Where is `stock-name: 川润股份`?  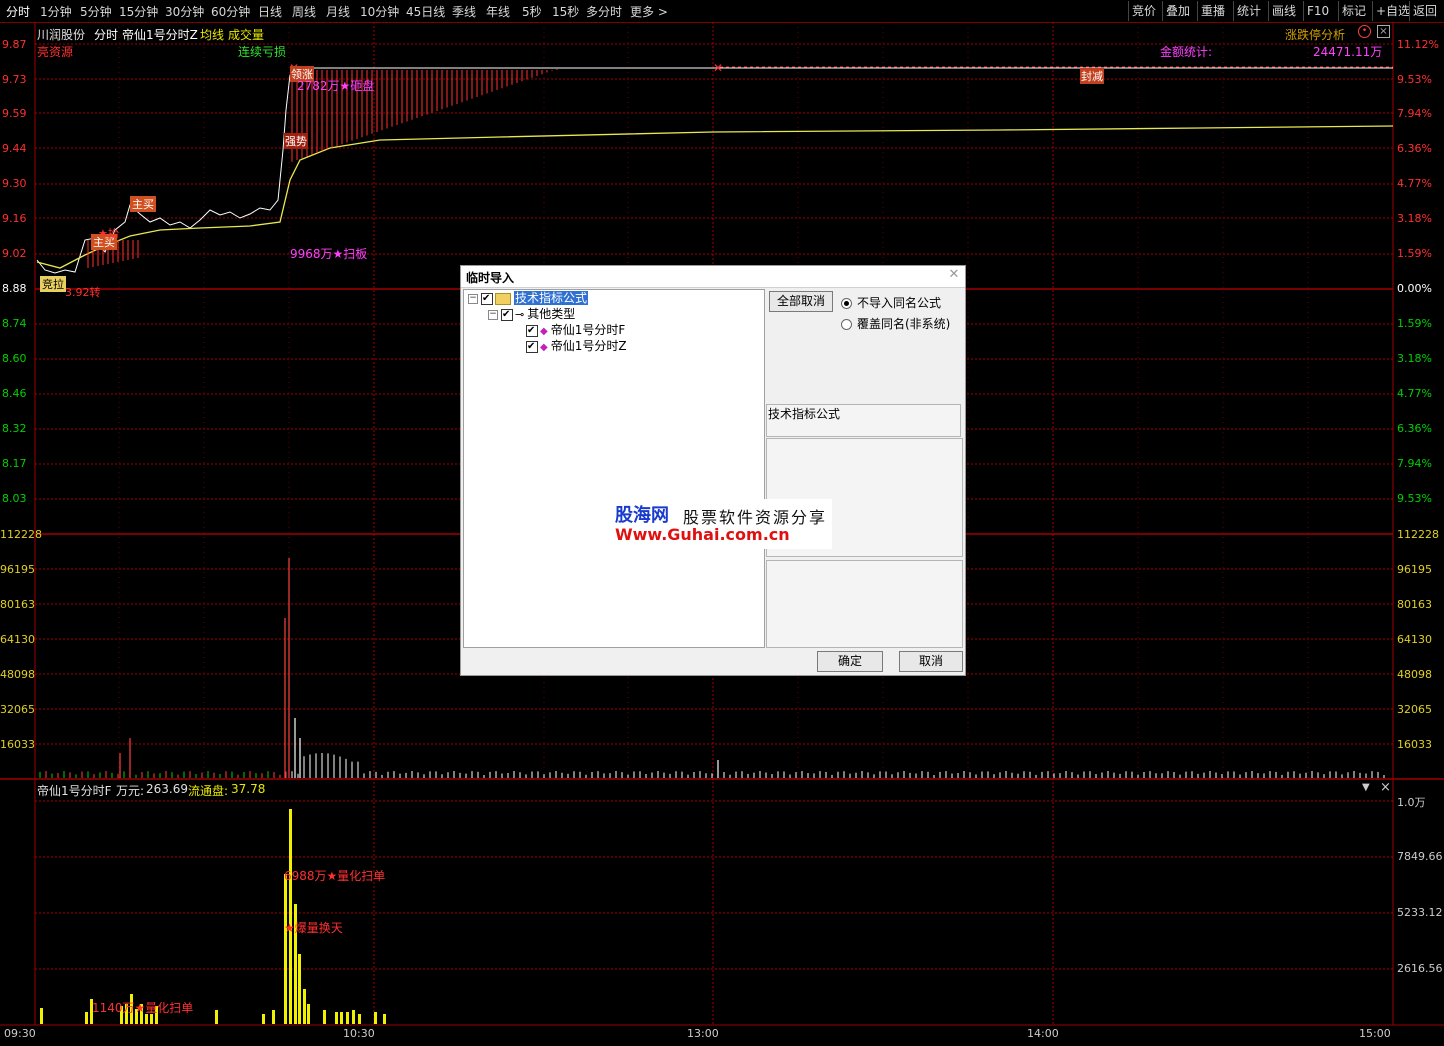
stock-name: 川润股份 is located at coordinates (61, 35).